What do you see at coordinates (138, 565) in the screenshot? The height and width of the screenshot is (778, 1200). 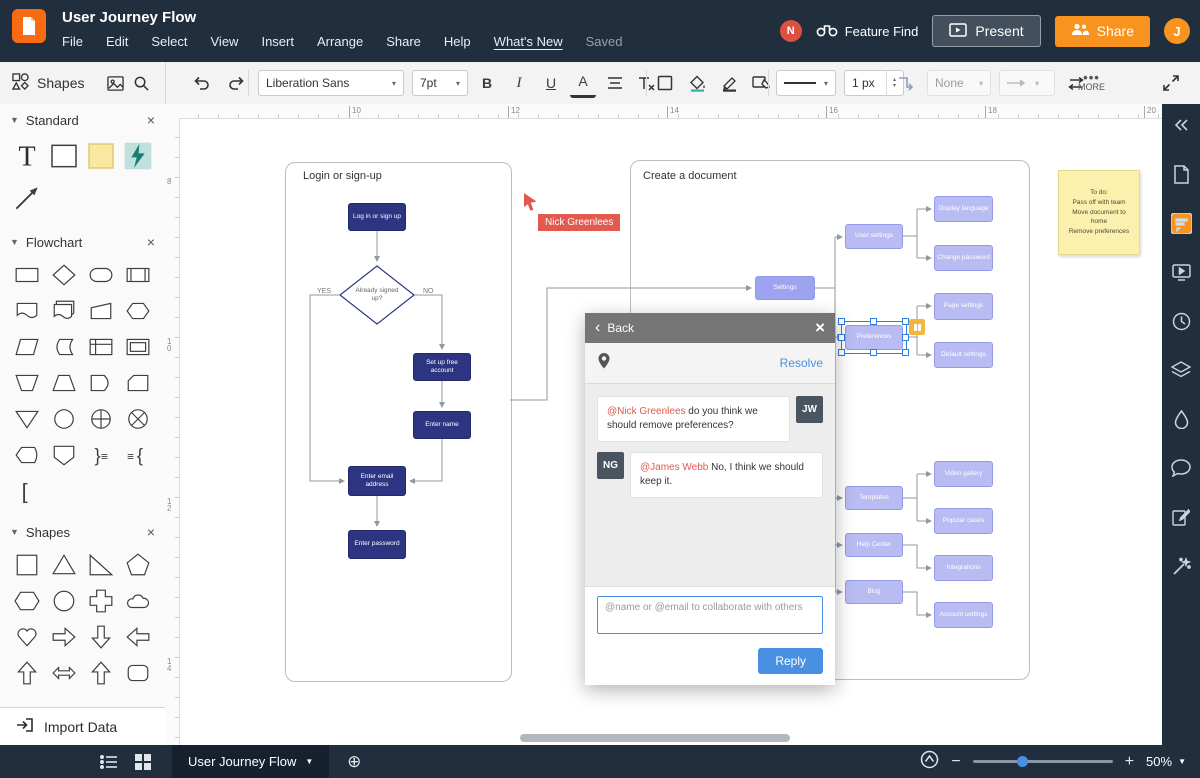 I see `shape-pentagon` at bounding box center [138, 565].